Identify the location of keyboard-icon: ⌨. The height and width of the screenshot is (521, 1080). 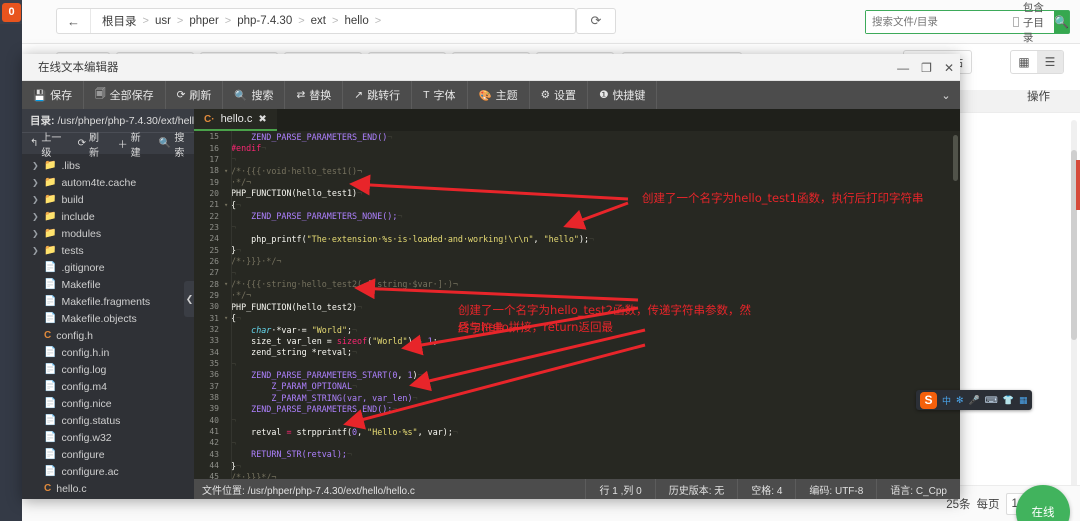
(991, 400).